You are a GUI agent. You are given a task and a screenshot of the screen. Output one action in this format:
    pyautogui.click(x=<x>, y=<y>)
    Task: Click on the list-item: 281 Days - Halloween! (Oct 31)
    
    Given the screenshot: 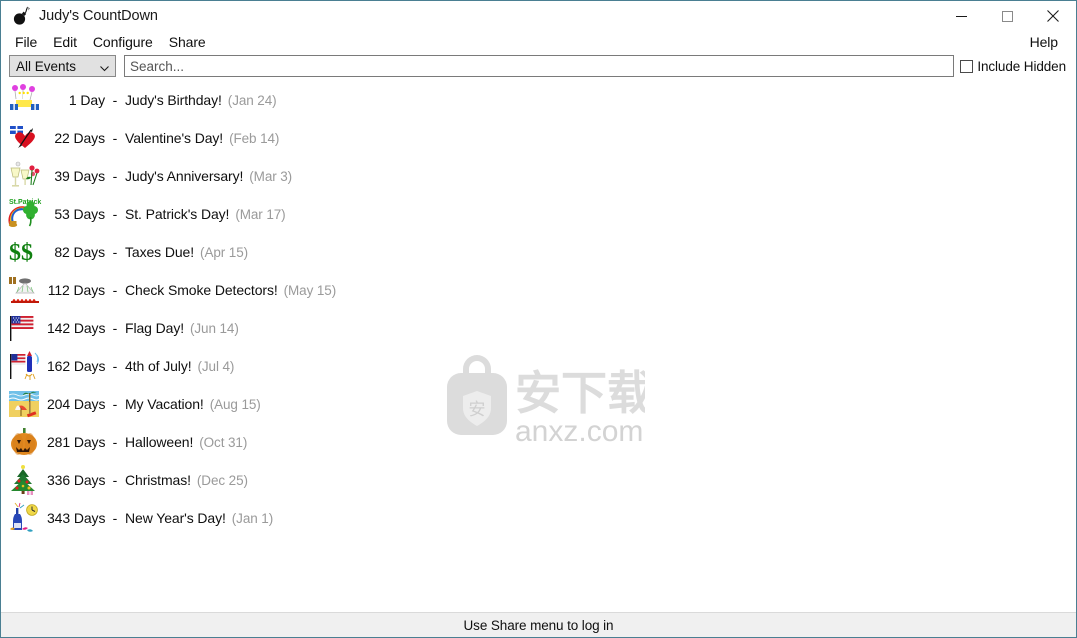 What is the action you would take?
    pyautogui.click(x=538, y=442)
    